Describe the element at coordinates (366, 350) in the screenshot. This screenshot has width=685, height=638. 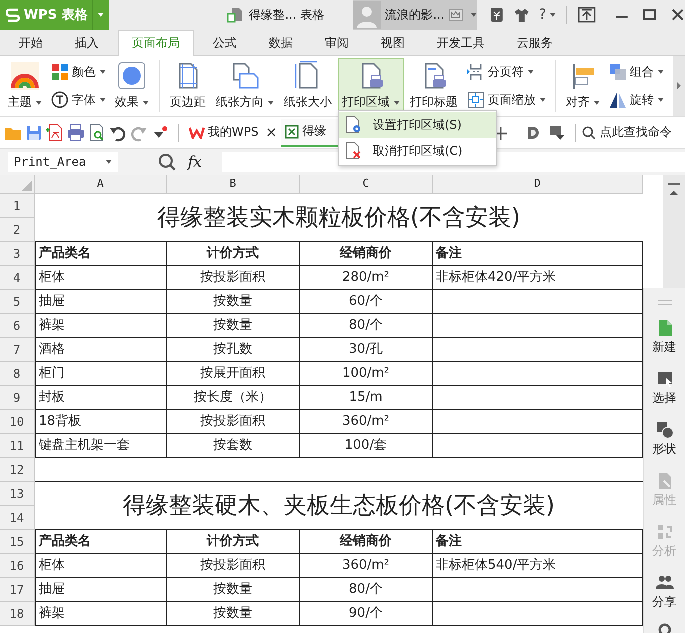
I see `table-cell: 30/孔` at that location.